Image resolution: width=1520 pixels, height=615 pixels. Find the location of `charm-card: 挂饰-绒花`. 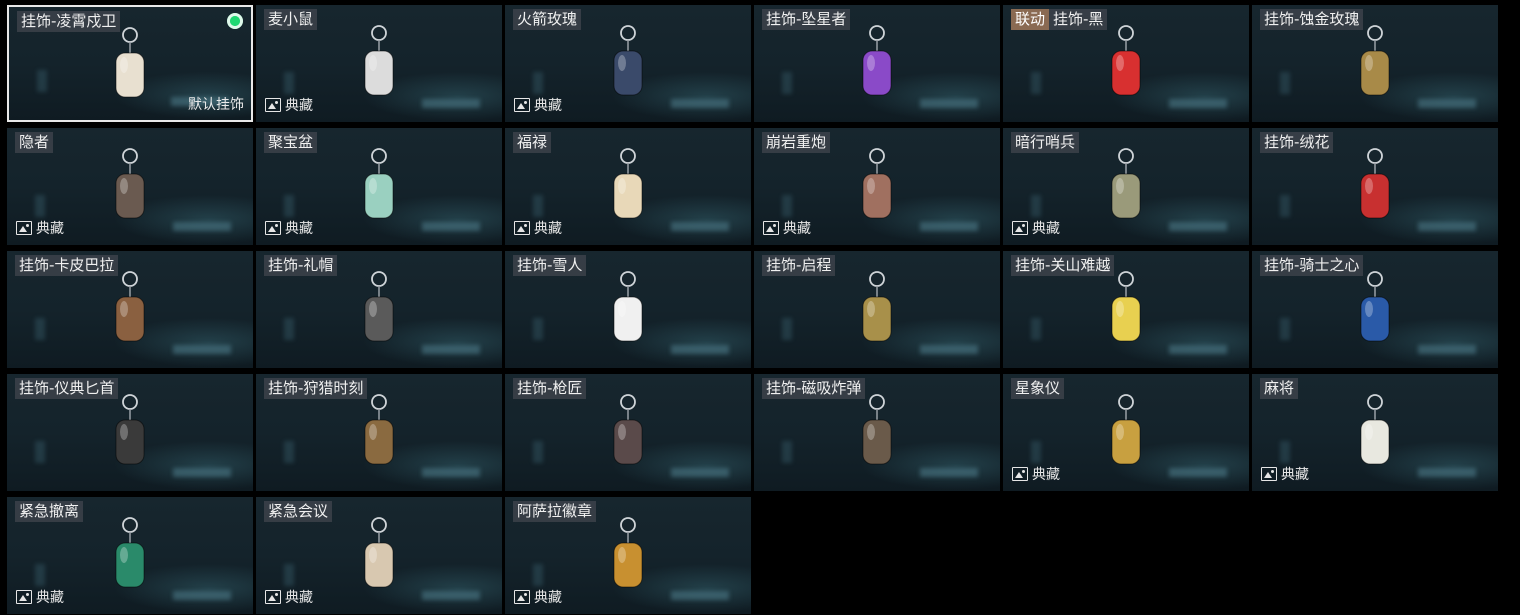

charm-card: 挂饰-绒花 is located at coordinates (1375, 186).